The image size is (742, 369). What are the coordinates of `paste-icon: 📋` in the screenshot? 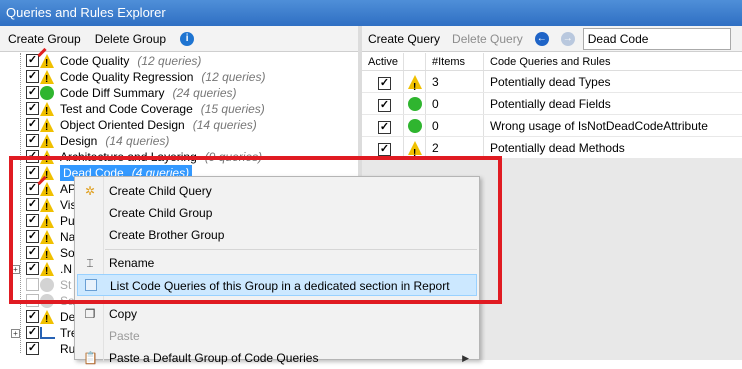 It's located at (90, 358).